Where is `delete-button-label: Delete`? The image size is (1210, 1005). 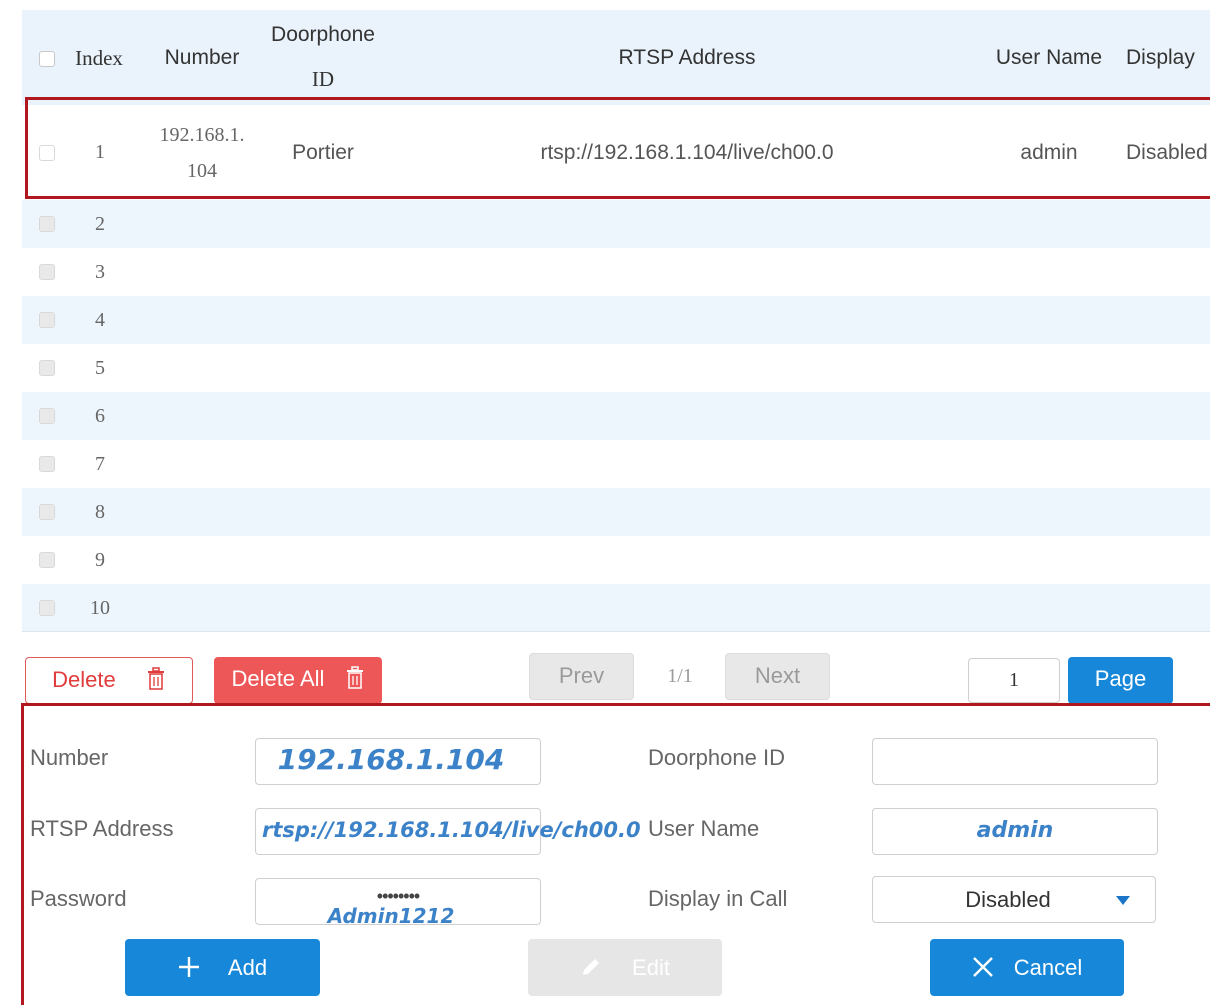 delete-button-label: Delete is located at coordinates (84, 679).